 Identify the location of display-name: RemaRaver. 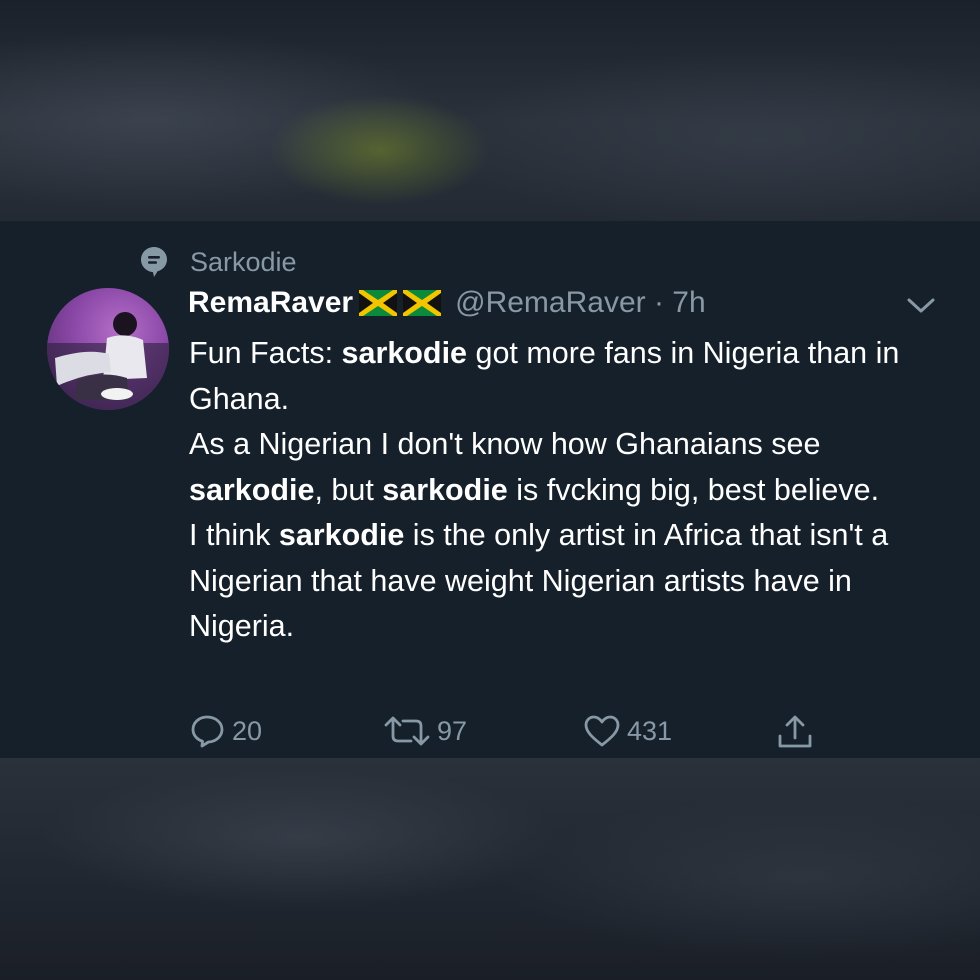
(270, 303).